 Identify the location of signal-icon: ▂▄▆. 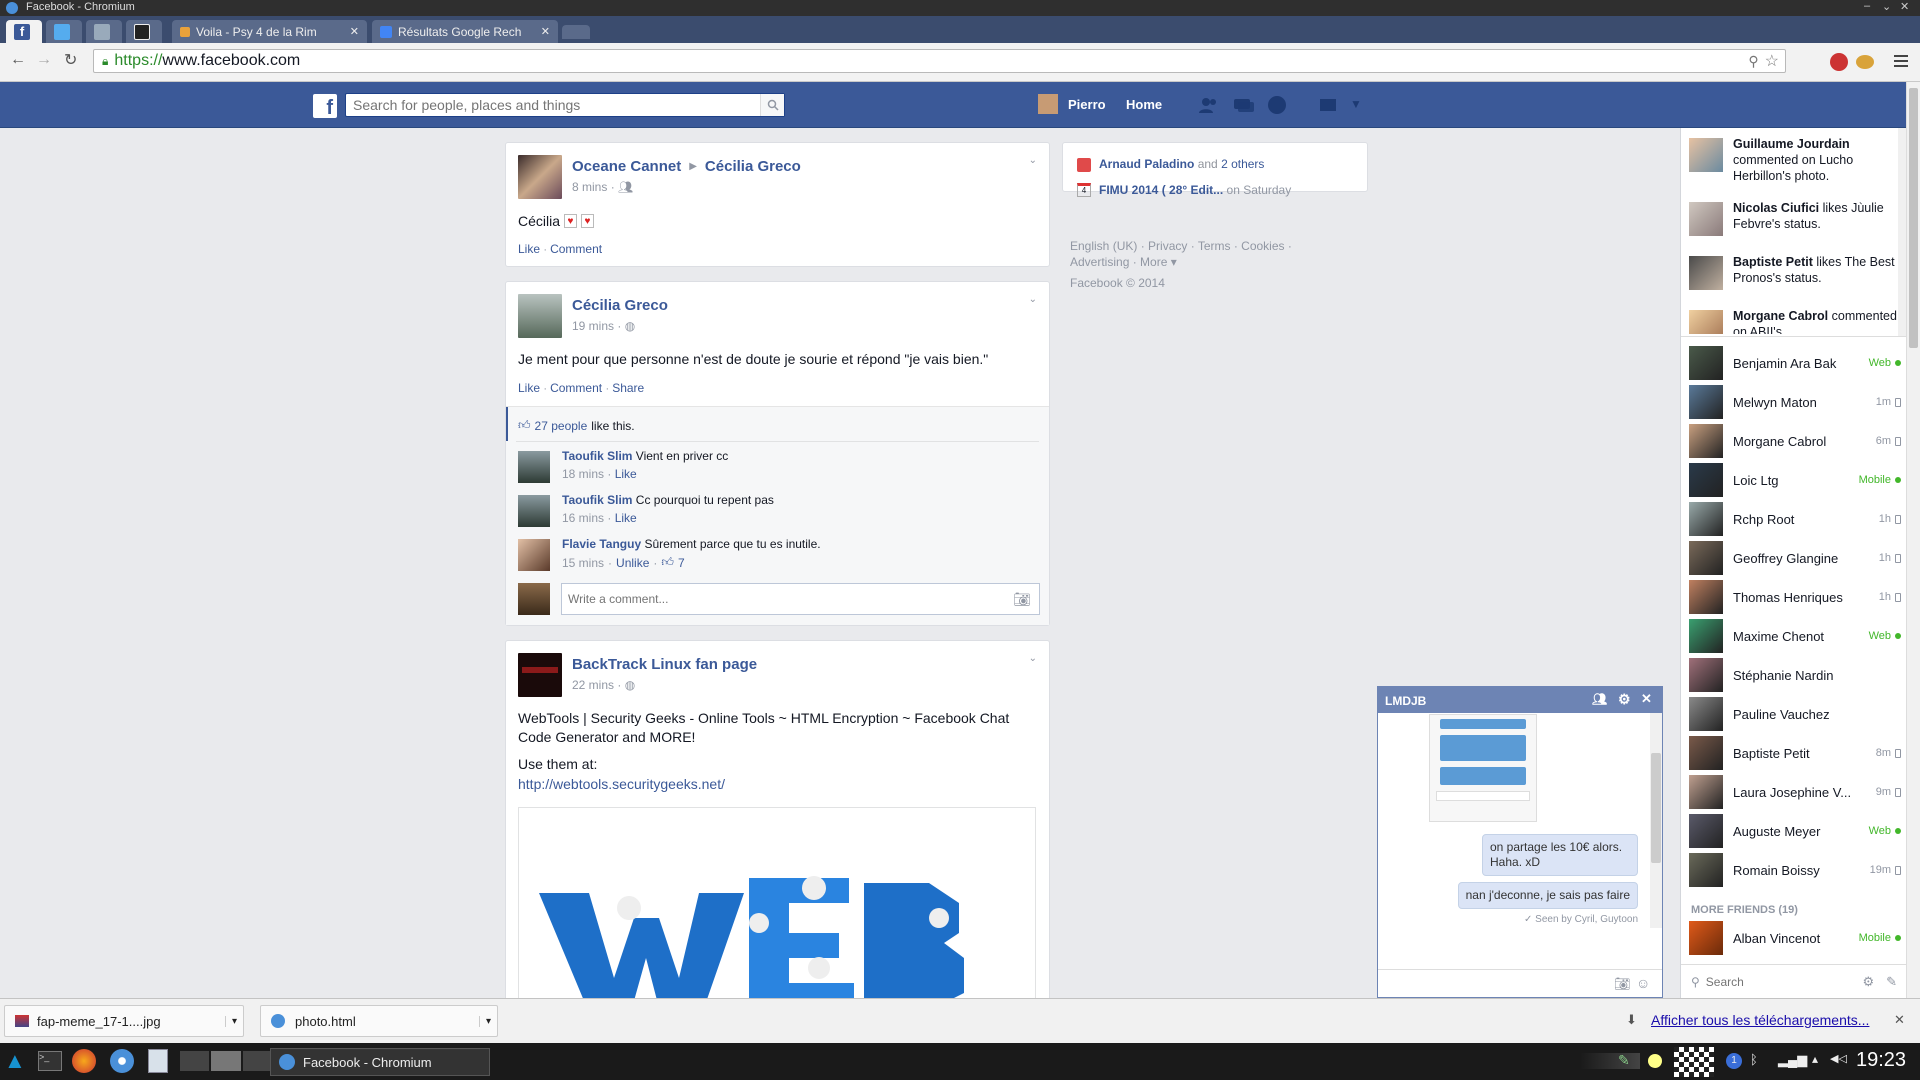
(1792, 1060).